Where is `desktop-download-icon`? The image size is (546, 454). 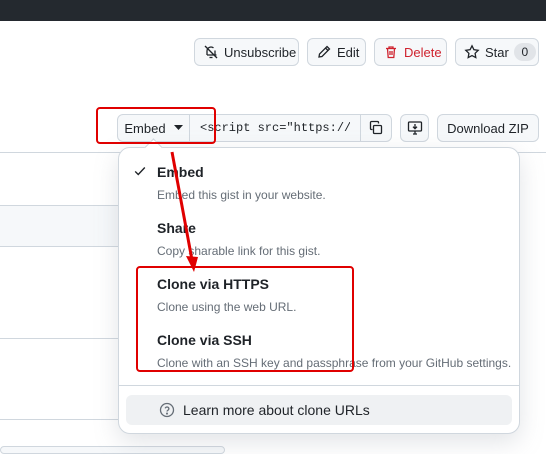 desktop-download-icon is located at coordinates (414, 128).